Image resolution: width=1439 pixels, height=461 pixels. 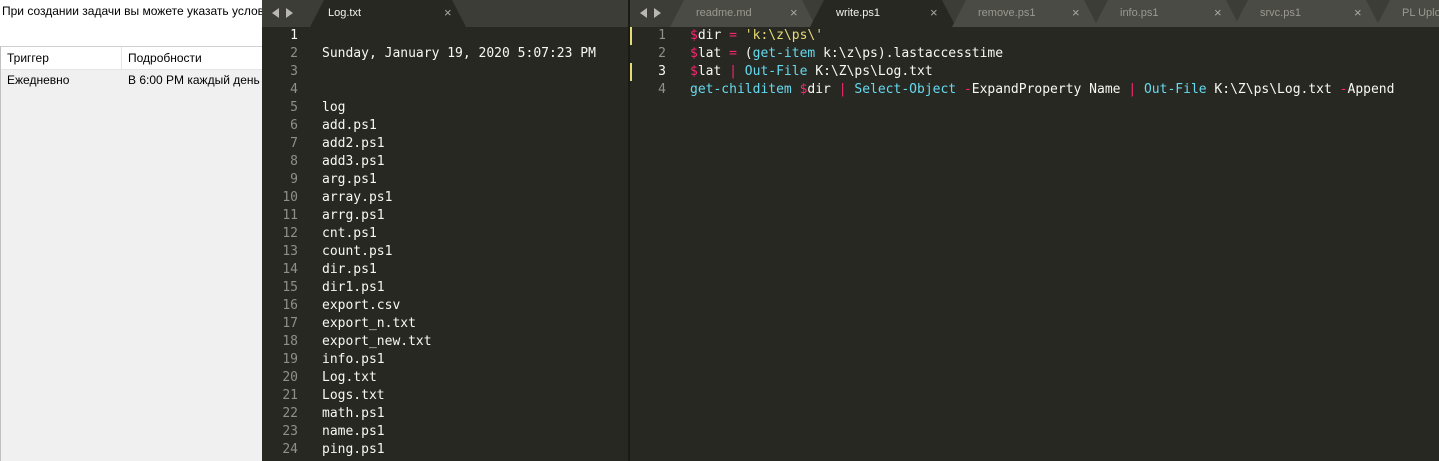 I want to click on tab-readme-md: readme.md ×, so click(x=743, y=13).